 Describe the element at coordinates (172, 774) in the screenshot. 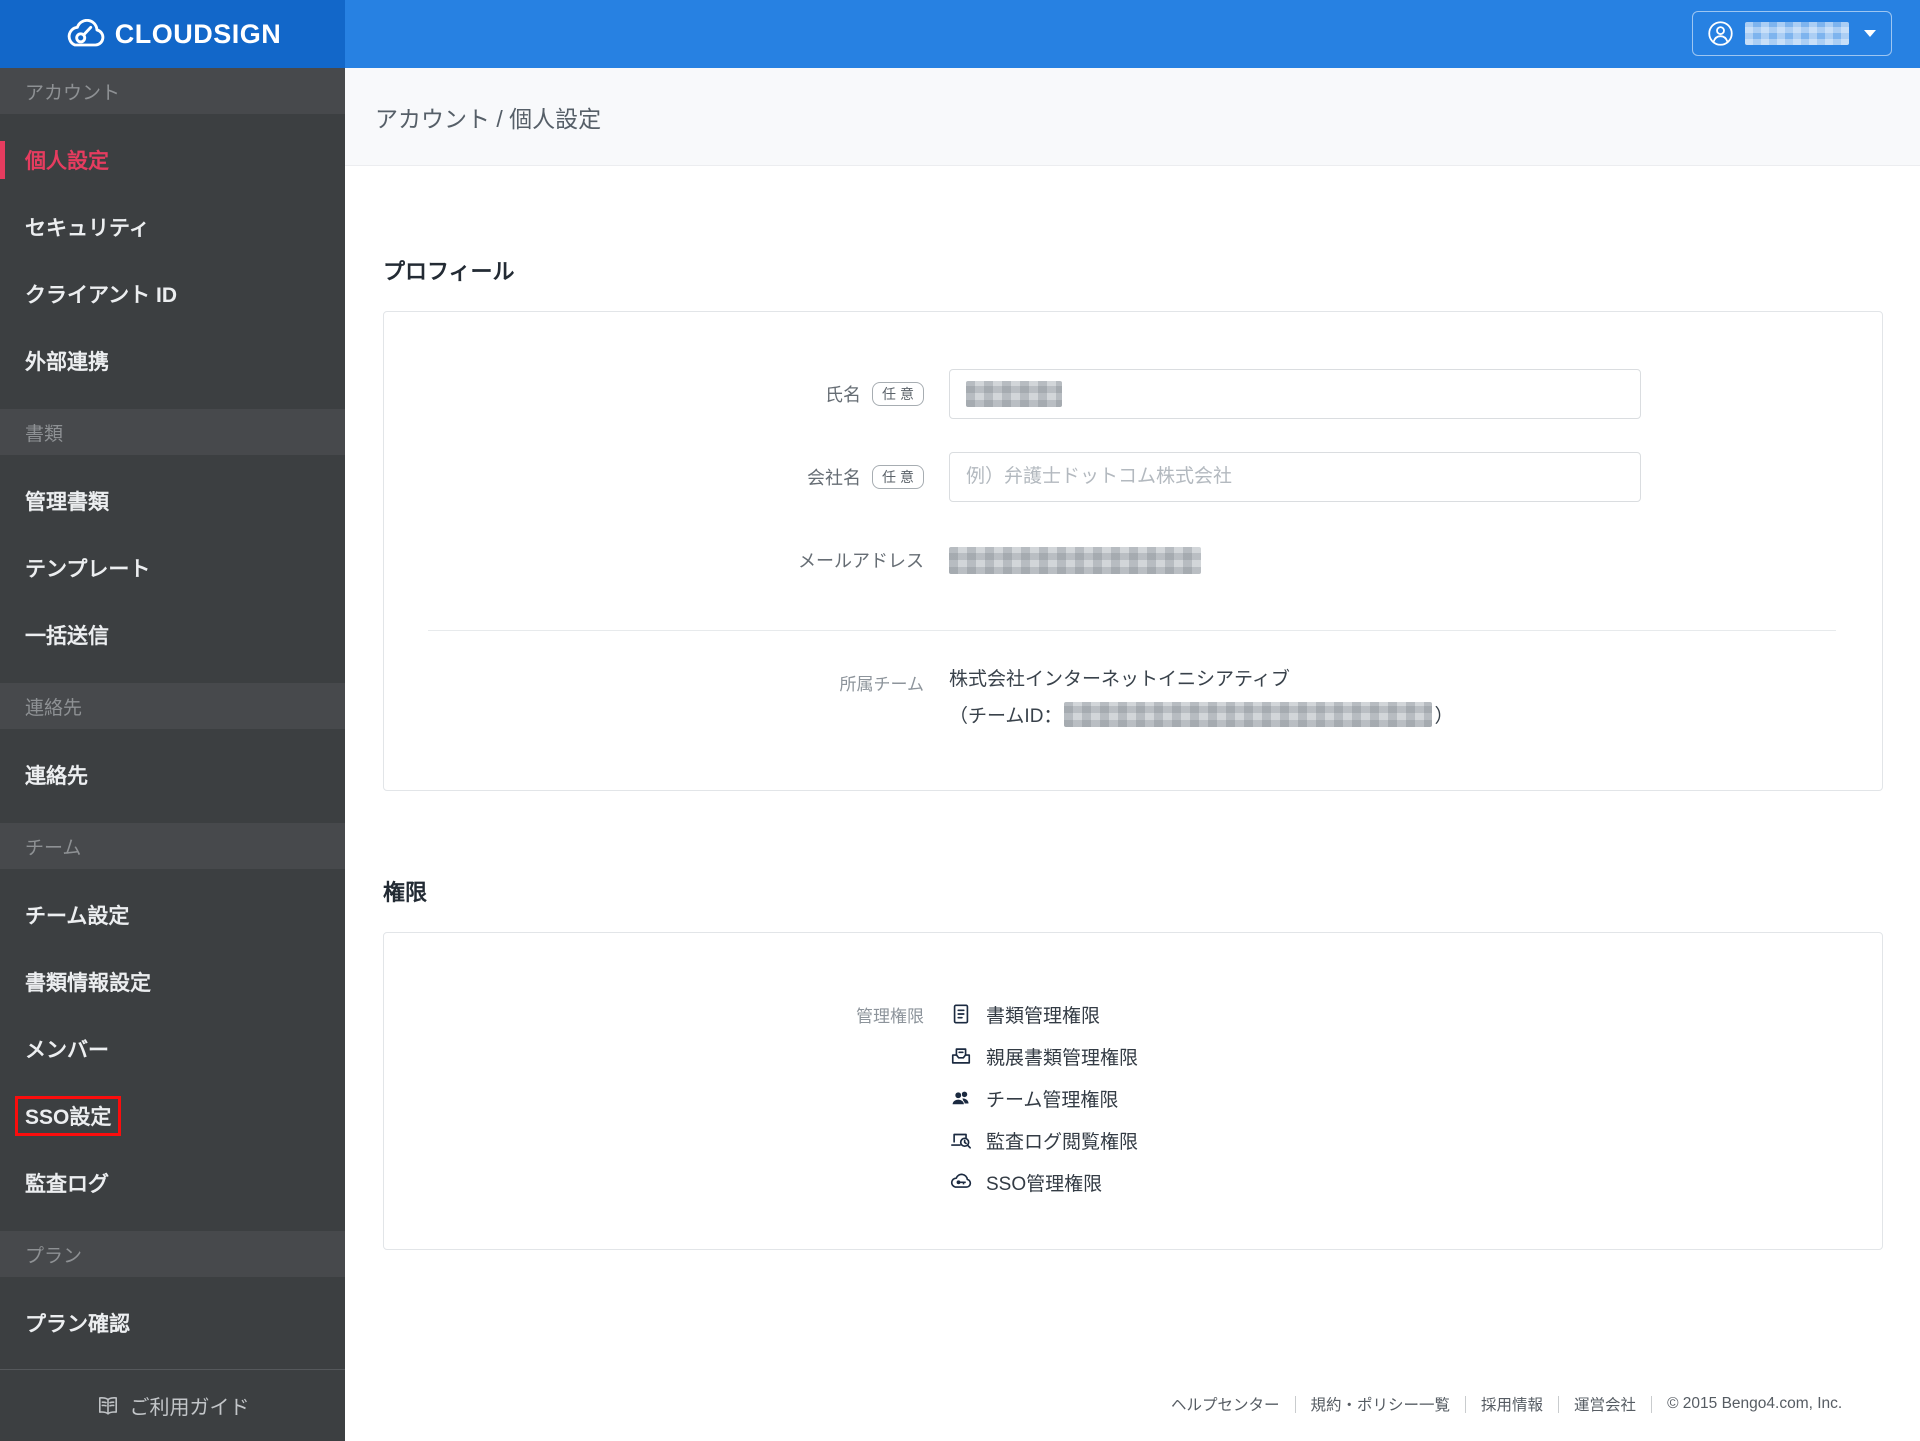

I see `sidebar-item-contacts: 連絡先` at that location.